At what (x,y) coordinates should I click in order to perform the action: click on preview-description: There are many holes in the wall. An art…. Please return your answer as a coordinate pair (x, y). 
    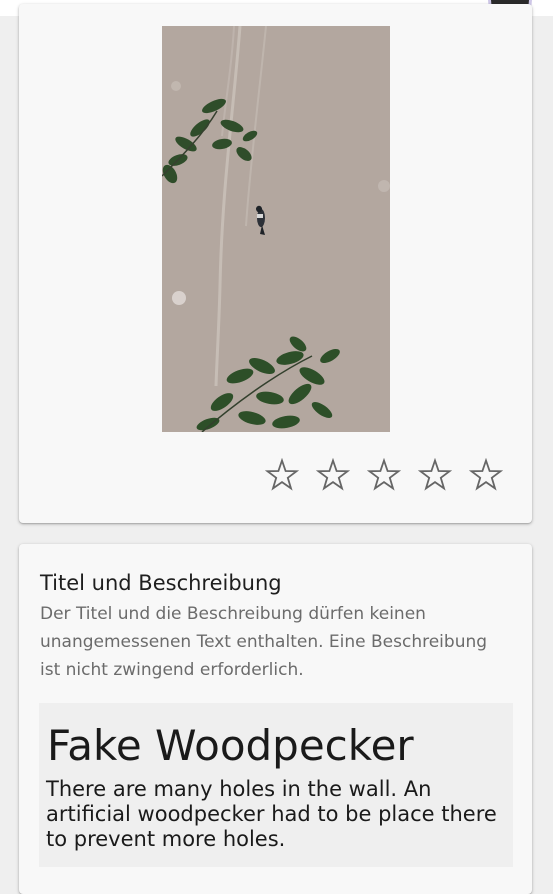
    Looking at the image, I should click on (277, 814).